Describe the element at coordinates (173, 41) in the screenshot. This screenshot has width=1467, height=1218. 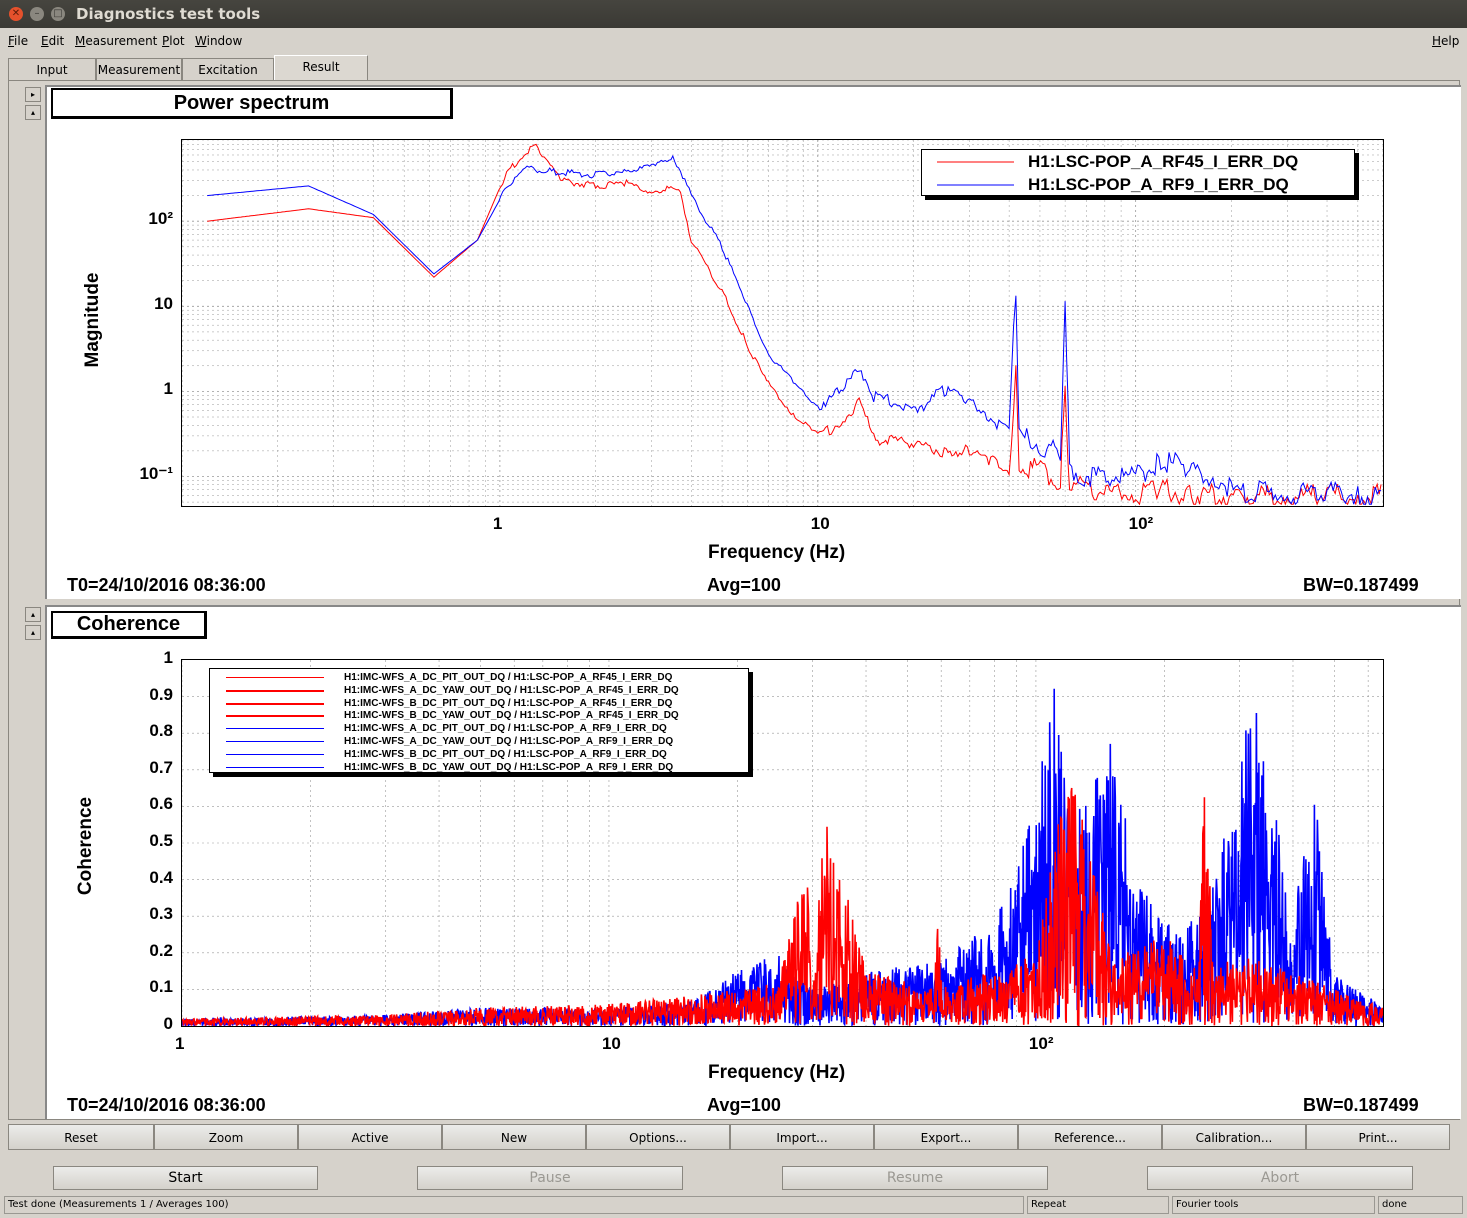
I see `menu-plot: Plot` at that location.